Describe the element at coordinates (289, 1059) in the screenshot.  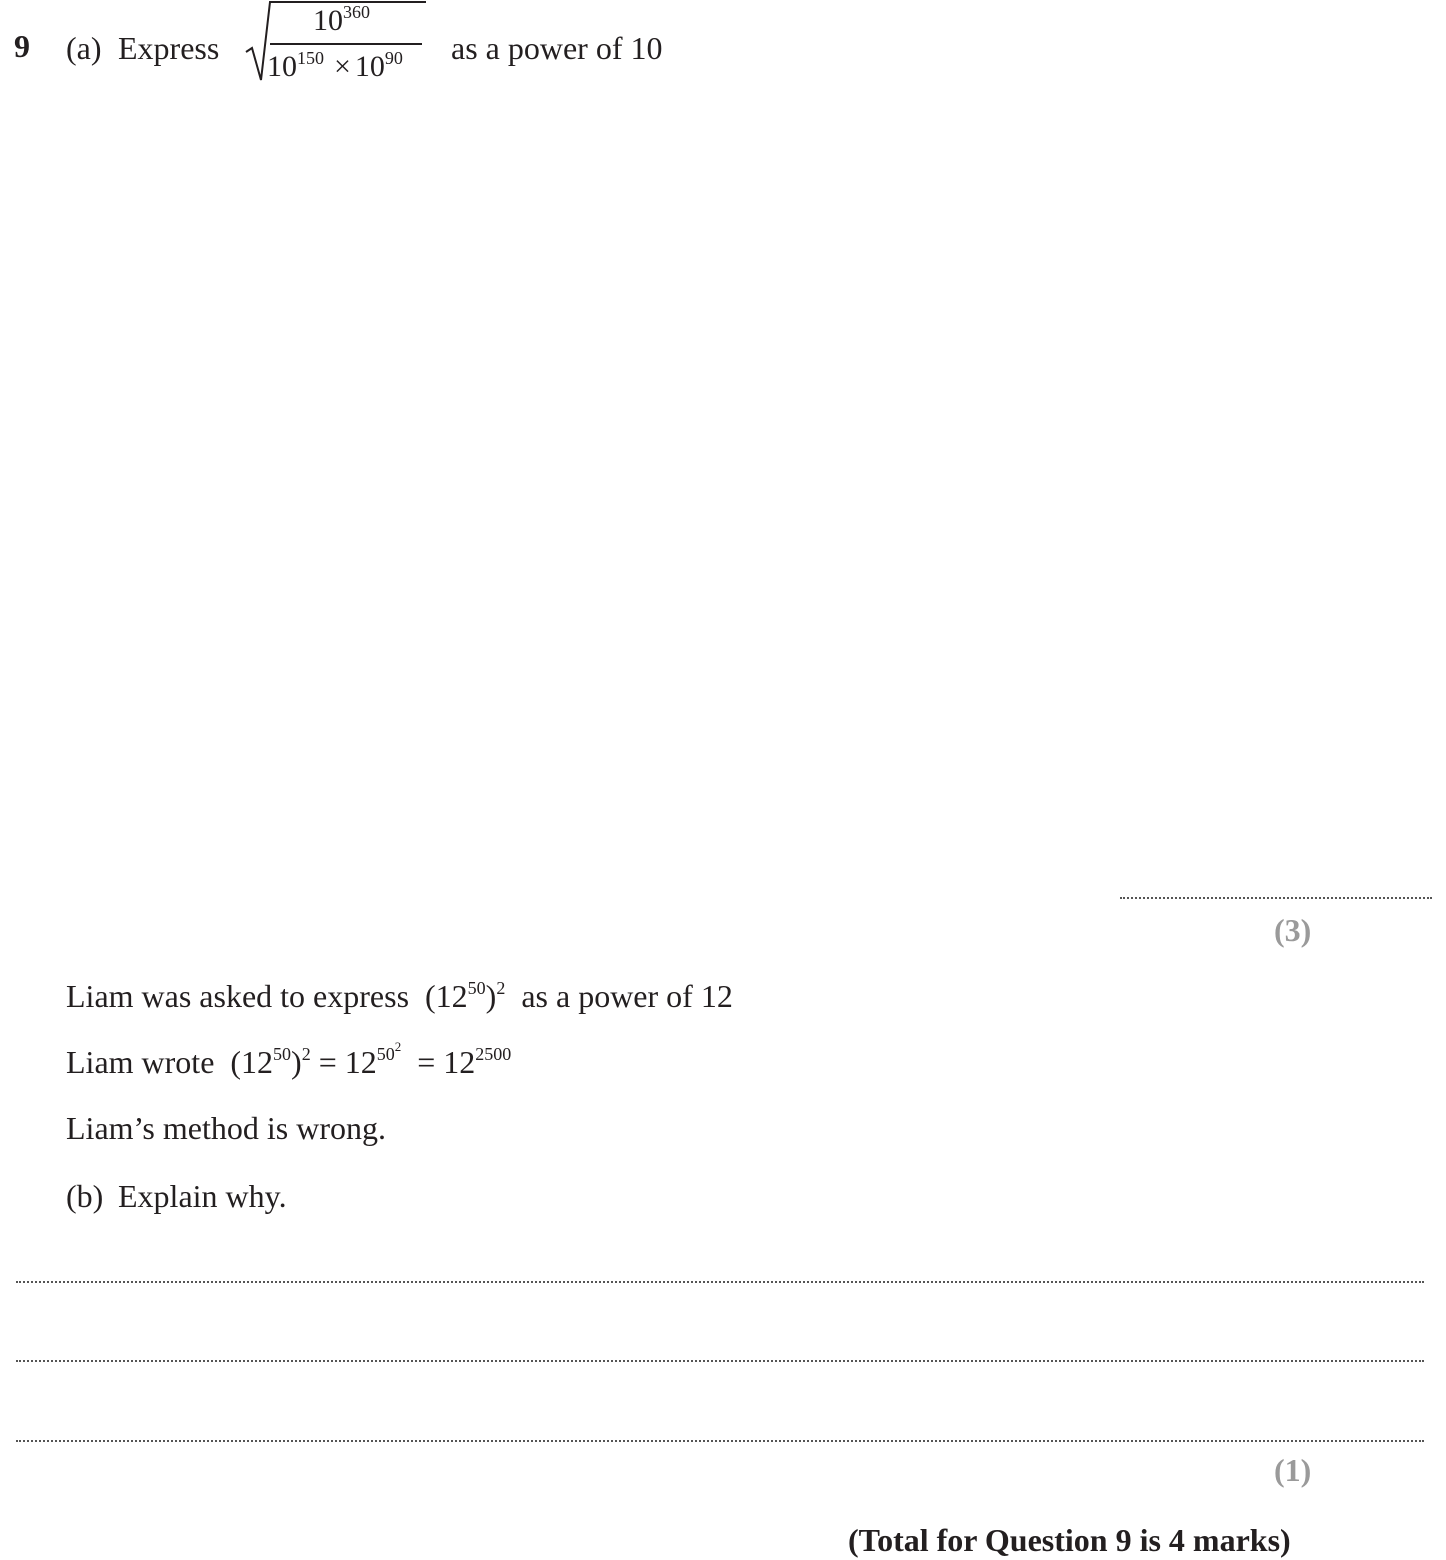
I see `stem-line-2: Liam wrote (1250)2 = 12502 = 122500` at that location.